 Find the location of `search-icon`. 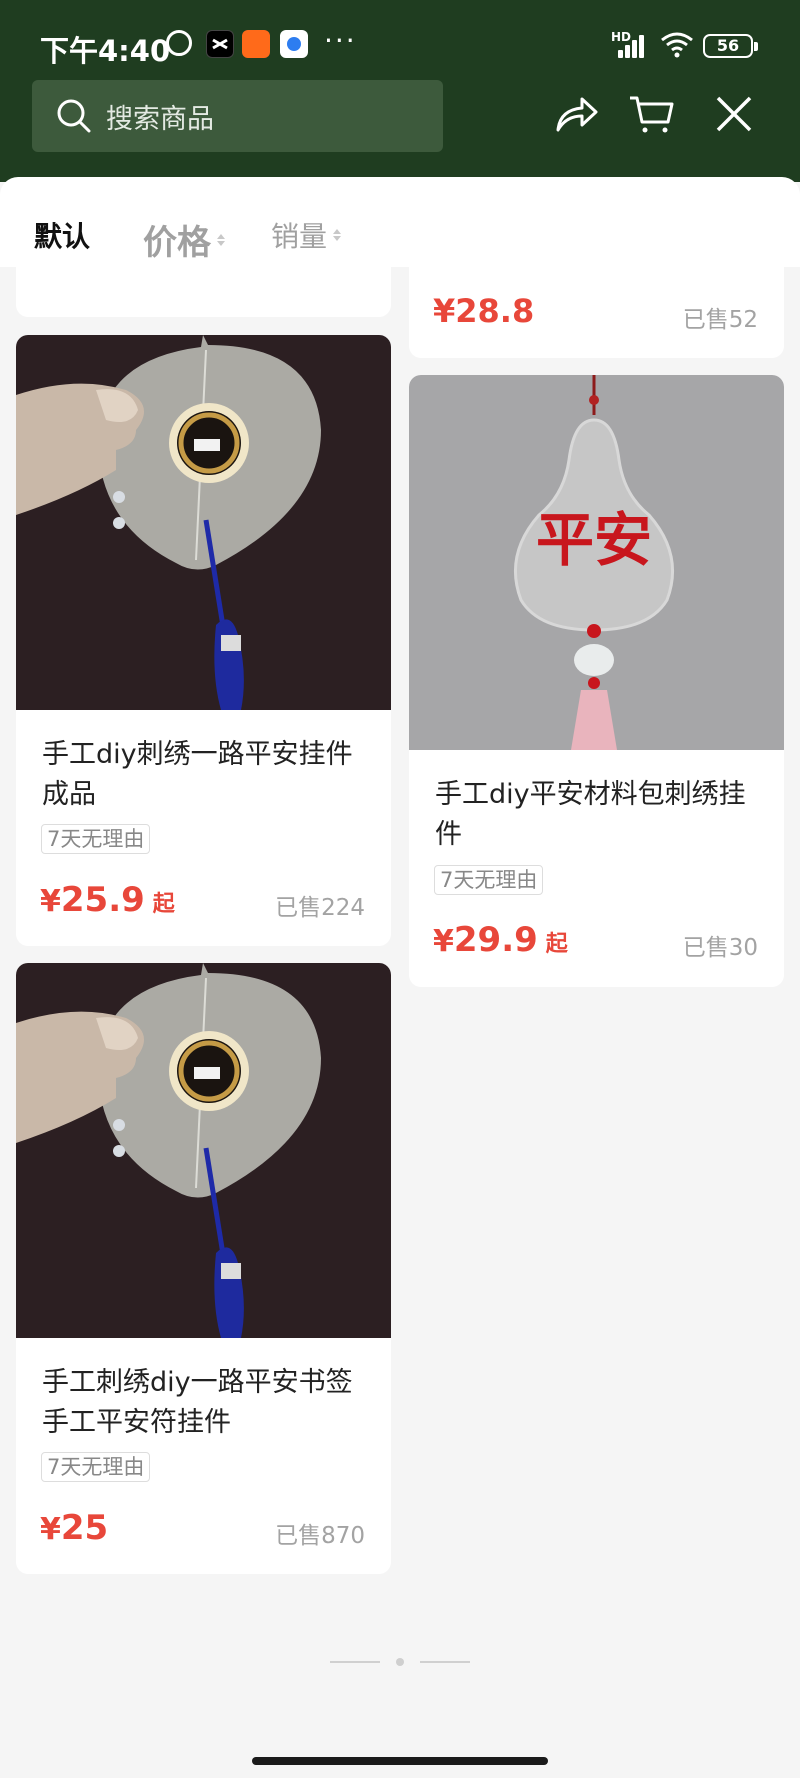

search-icon is located at coordinates (74, 116).